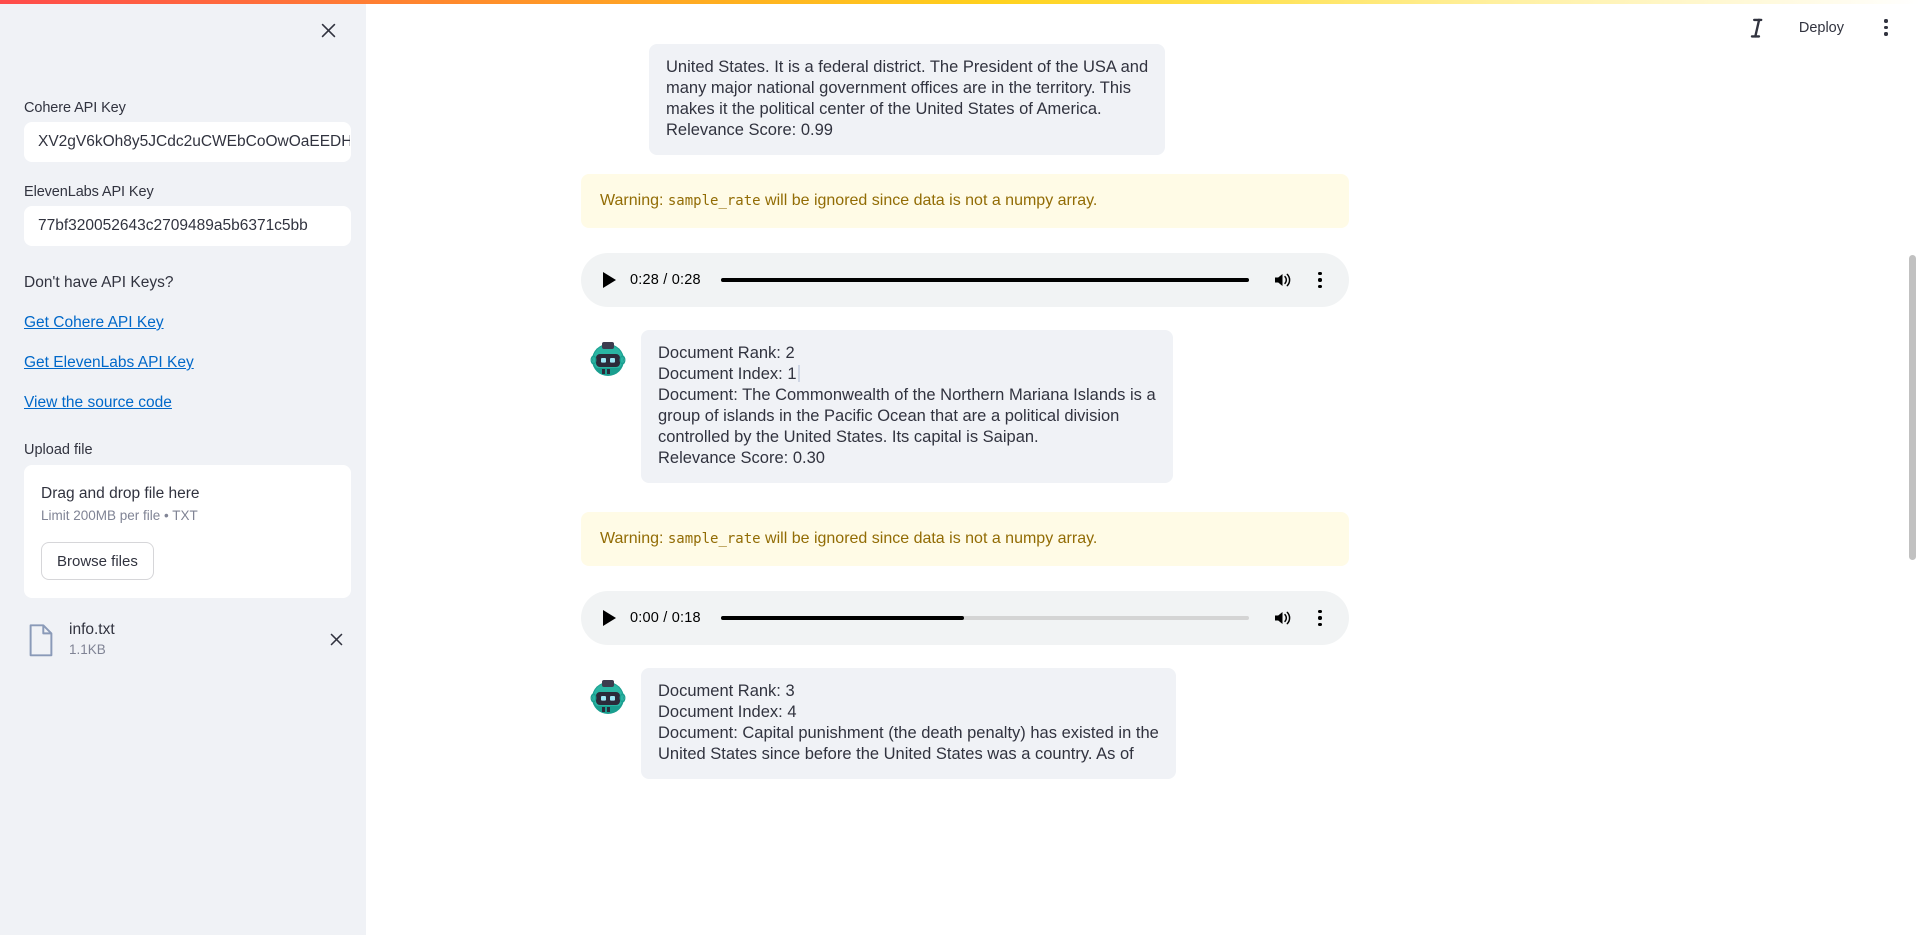 Image resolution: width=1920 pixels, height=935 pixels. I want to click on audio-time-display: 0:28 / 0:28, so click(665, 280).